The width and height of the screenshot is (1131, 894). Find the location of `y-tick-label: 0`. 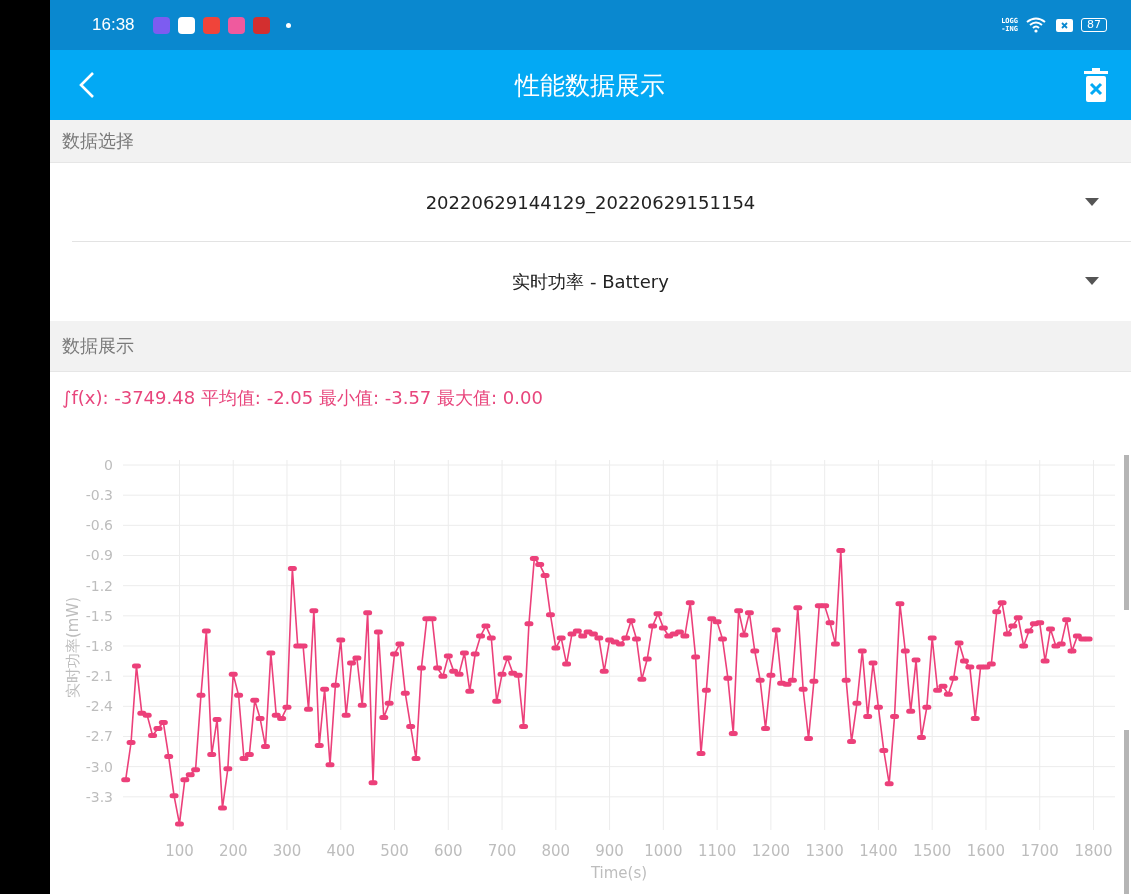

y-tick-label: 0 is located at coordinates (108, 465).